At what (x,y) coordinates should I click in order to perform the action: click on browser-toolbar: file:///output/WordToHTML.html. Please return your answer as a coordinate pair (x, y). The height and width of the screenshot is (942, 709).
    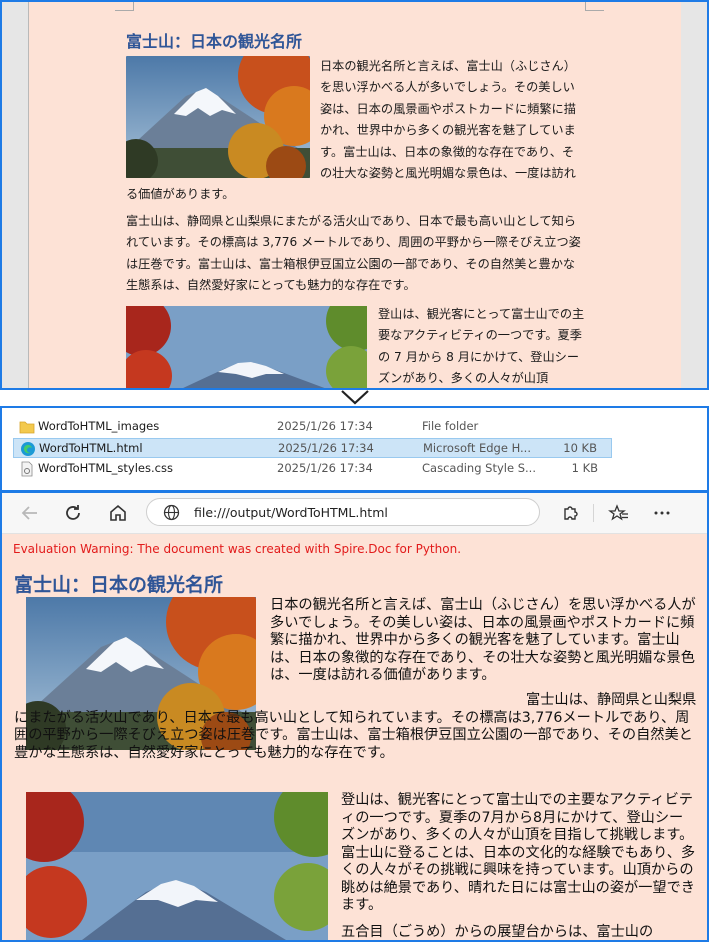
    Looking at the image, I should click on (354, 513).